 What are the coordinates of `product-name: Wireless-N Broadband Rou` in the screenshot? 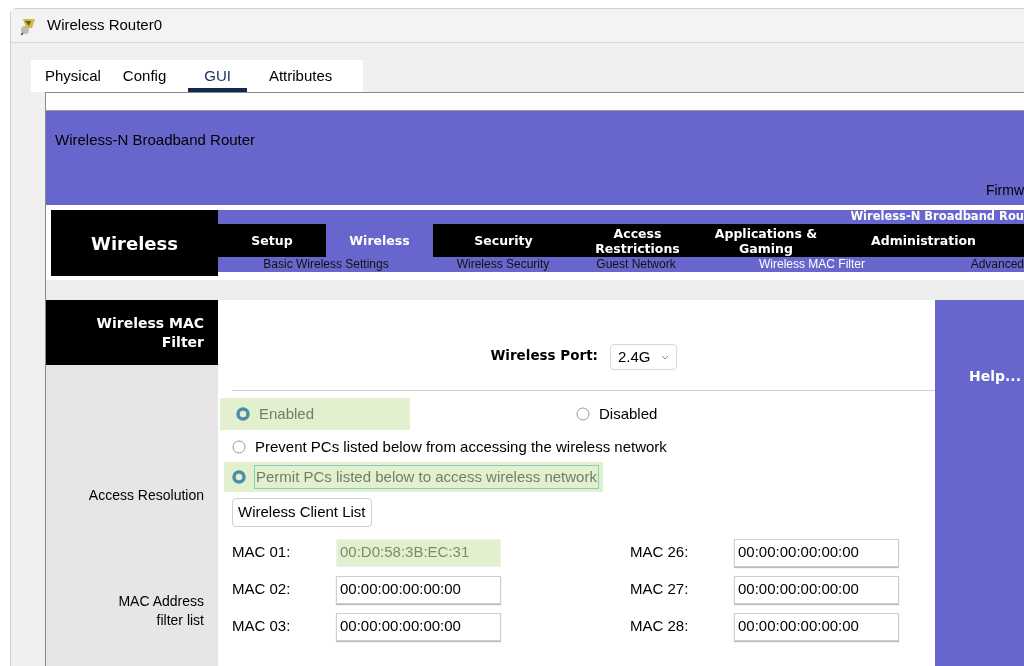 It's located at (937, 217).